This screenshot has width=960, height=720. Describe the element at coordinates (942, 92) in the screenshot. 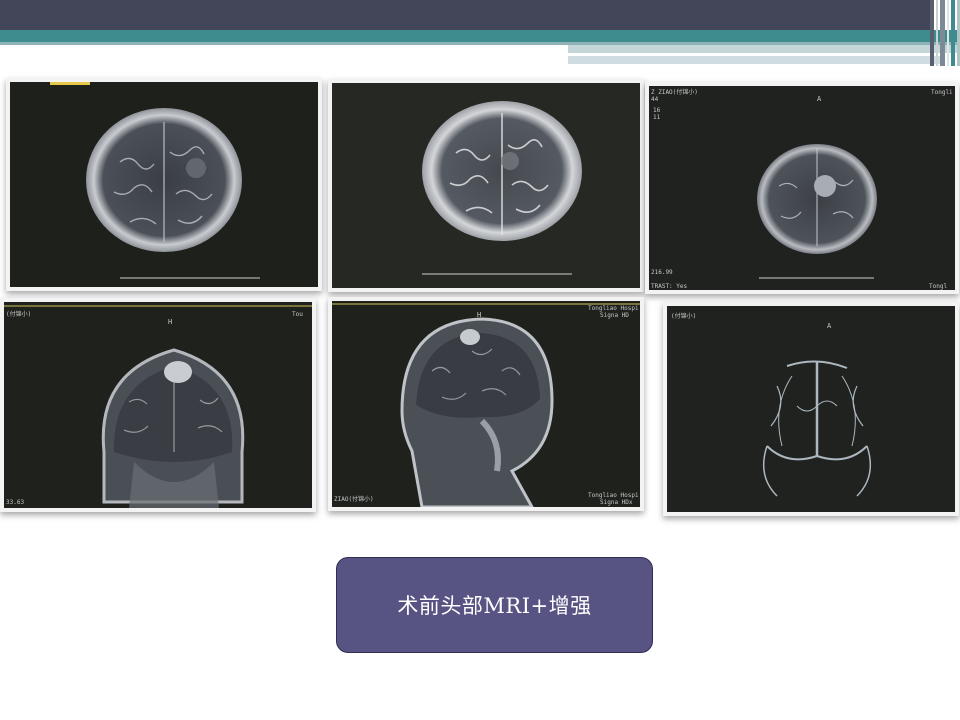

I see `overlay-top-right: Tongli` at that location.